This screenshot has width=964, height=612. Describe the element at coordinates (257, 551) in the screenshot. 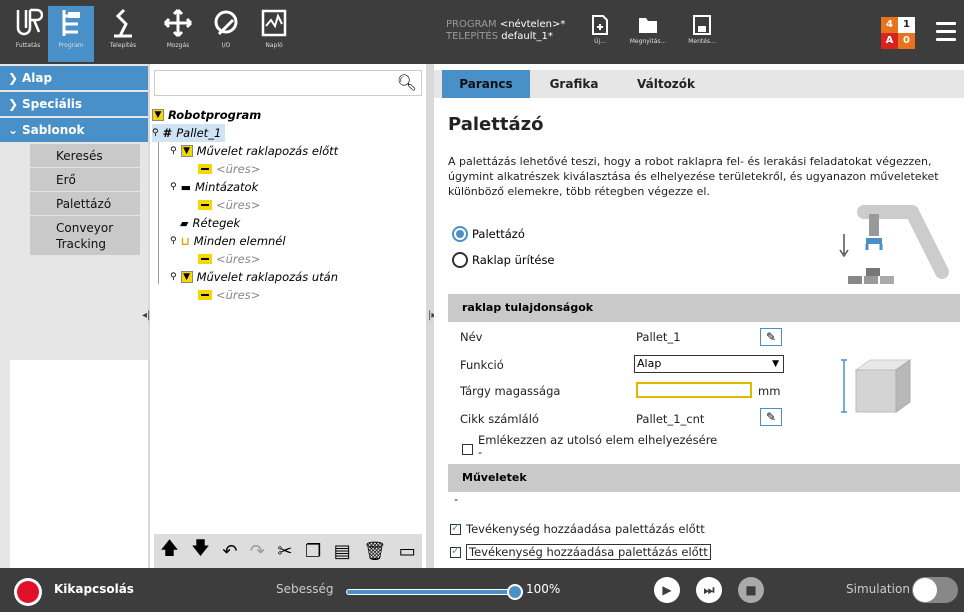

I see `redo-icon: ↷` at that location.